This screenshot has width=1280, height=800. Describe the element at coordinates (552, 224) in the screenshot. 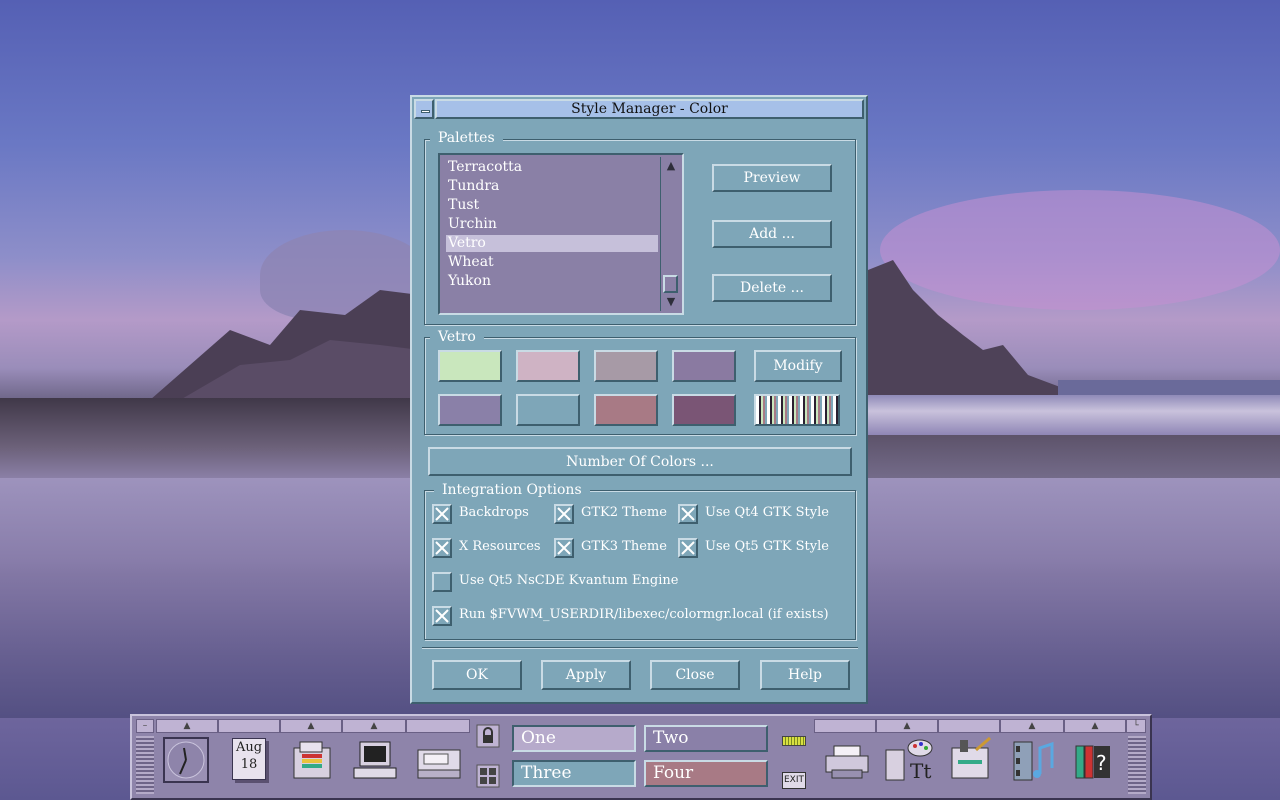

I see `list-item: Urchin` at that location.